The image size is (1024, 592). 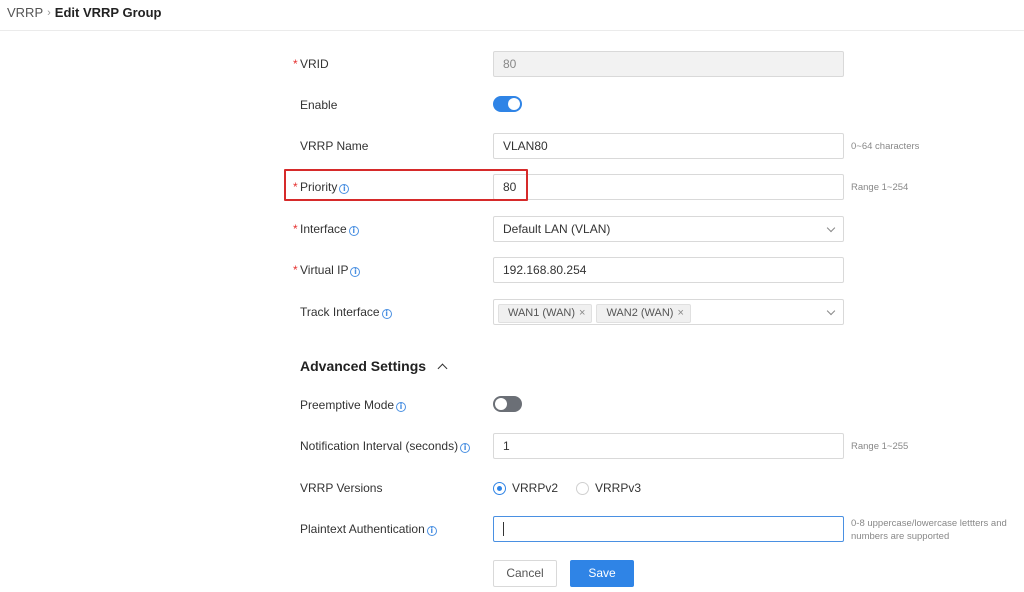 I want to click on vrrp-versions-row: VRRP Versions VRRPv2 VRRPv3, so click(x=512, y=488).